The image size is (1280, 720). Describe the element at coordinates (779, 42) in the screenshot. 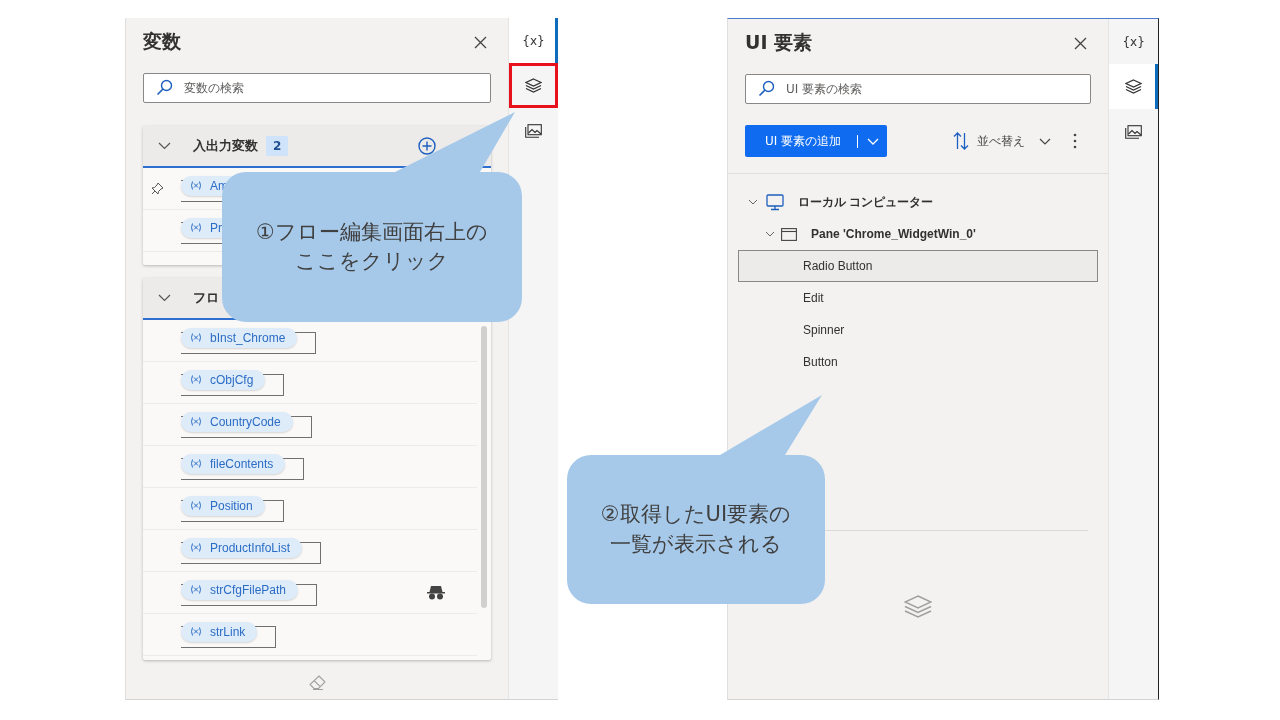

I see `panel-title: UI 要素` at that location.